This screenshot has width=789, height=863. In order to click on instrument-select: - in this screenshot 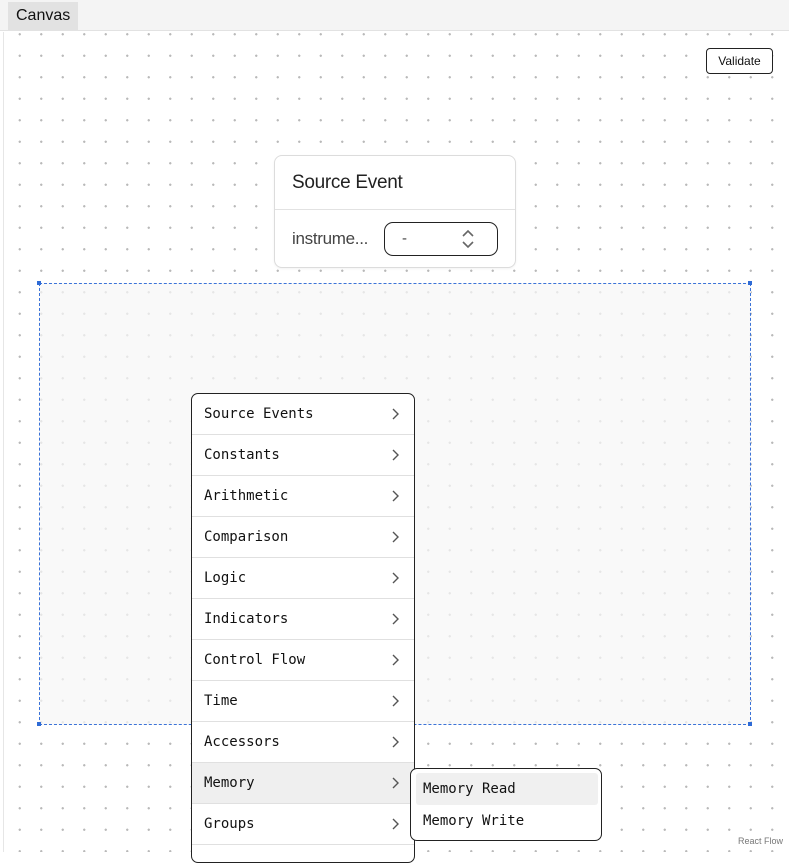, I will do `click(441, 239)`.